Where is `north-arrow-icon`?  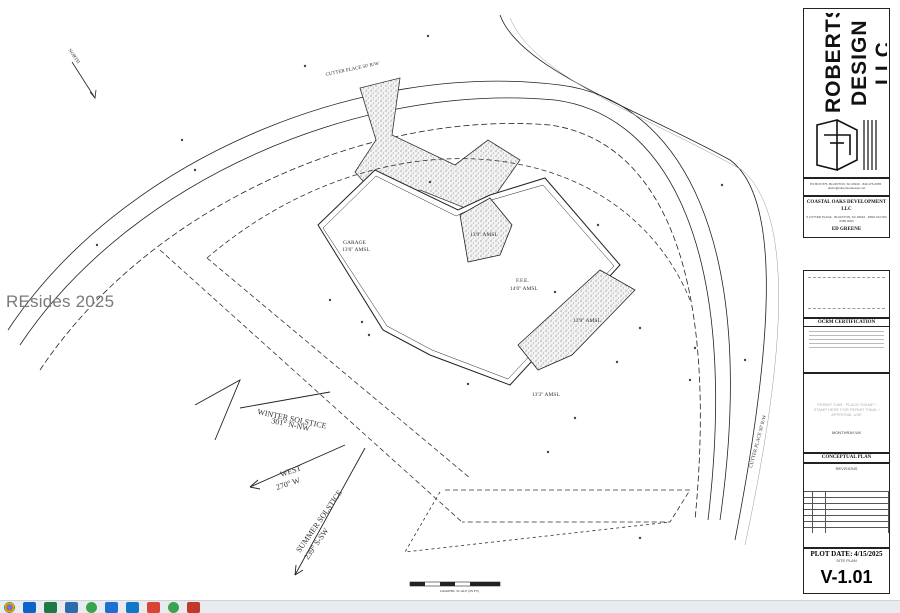 north-arrow-icon is located at coordinates (84, 80).